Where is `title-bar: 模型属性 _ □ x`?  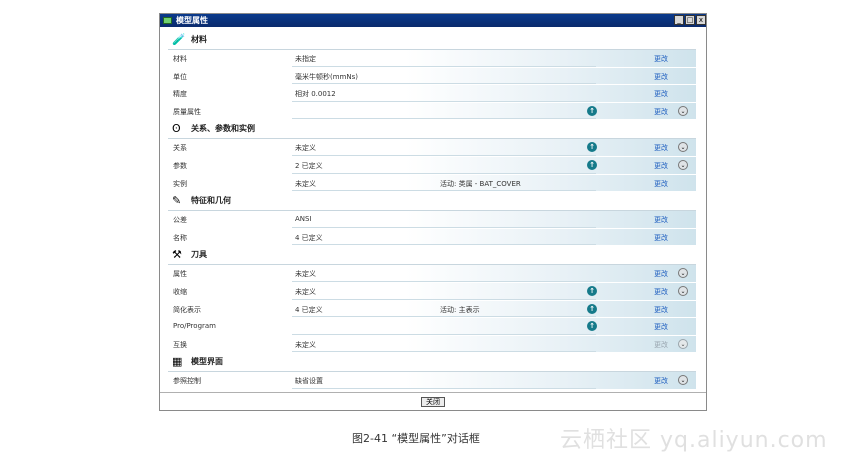
title-bar: 模型属性 _ □ x is located at coordinates (433, 20).